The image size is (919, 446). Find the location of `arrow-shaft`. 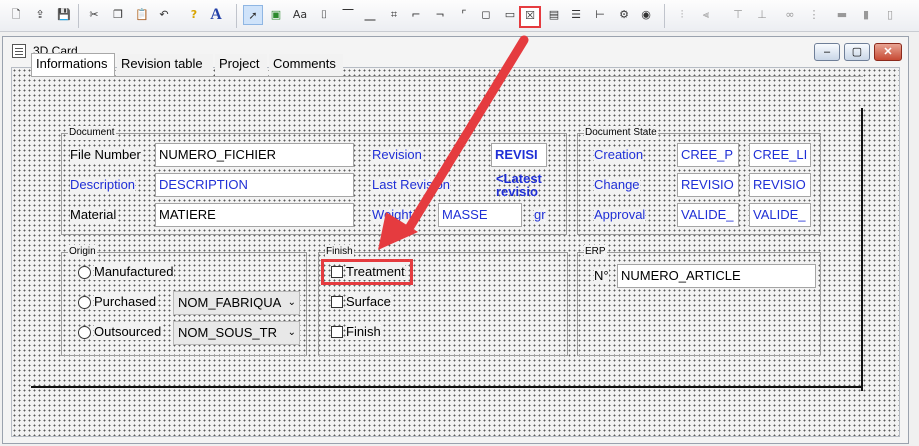

arrow-shaft is located at coordinates (466, 135).